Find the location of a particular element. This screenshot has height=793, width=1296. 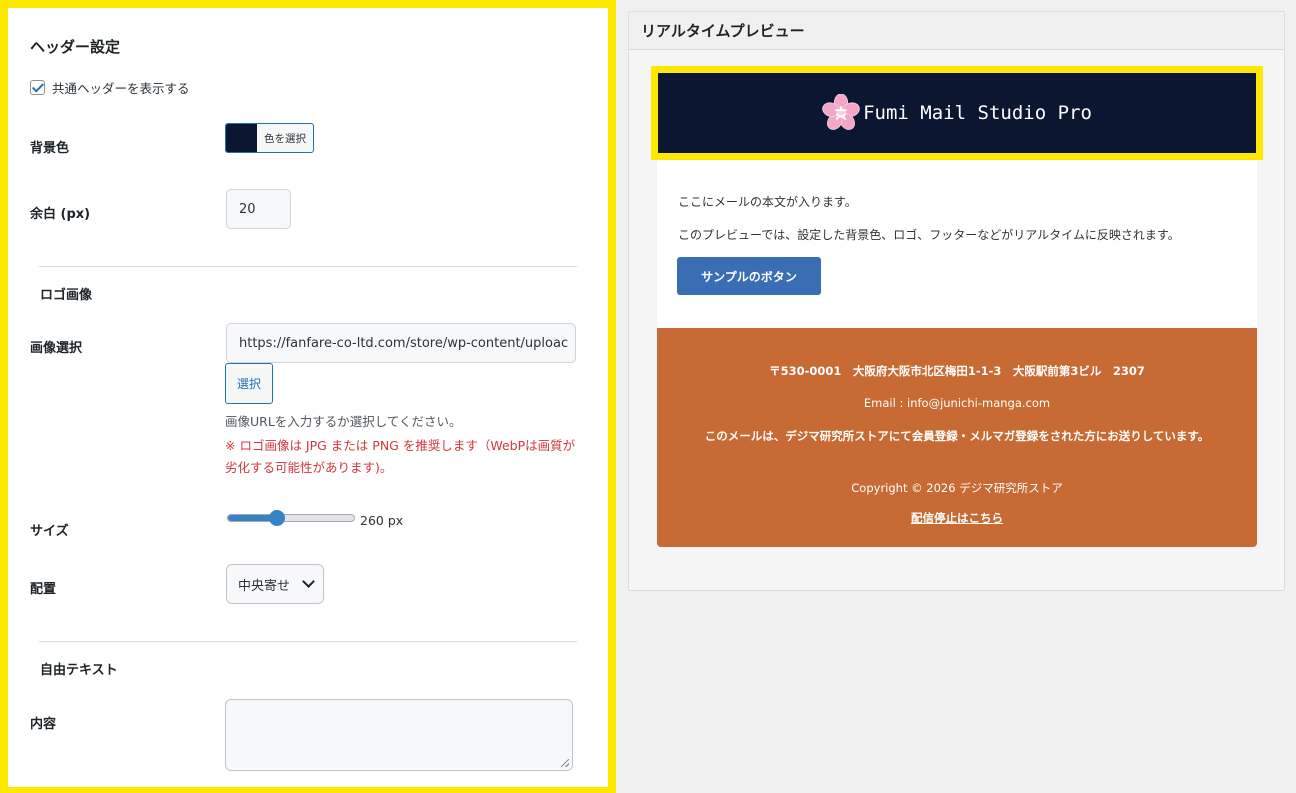

bg-color-label: 背景色 is located at coordinates (50, 148).